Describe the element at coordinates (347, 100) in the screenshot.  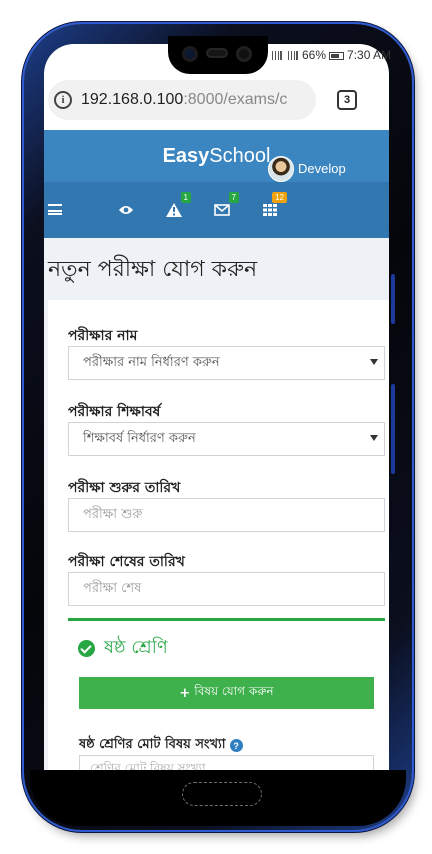
I see `tab-switcher-button: 3` at that location.